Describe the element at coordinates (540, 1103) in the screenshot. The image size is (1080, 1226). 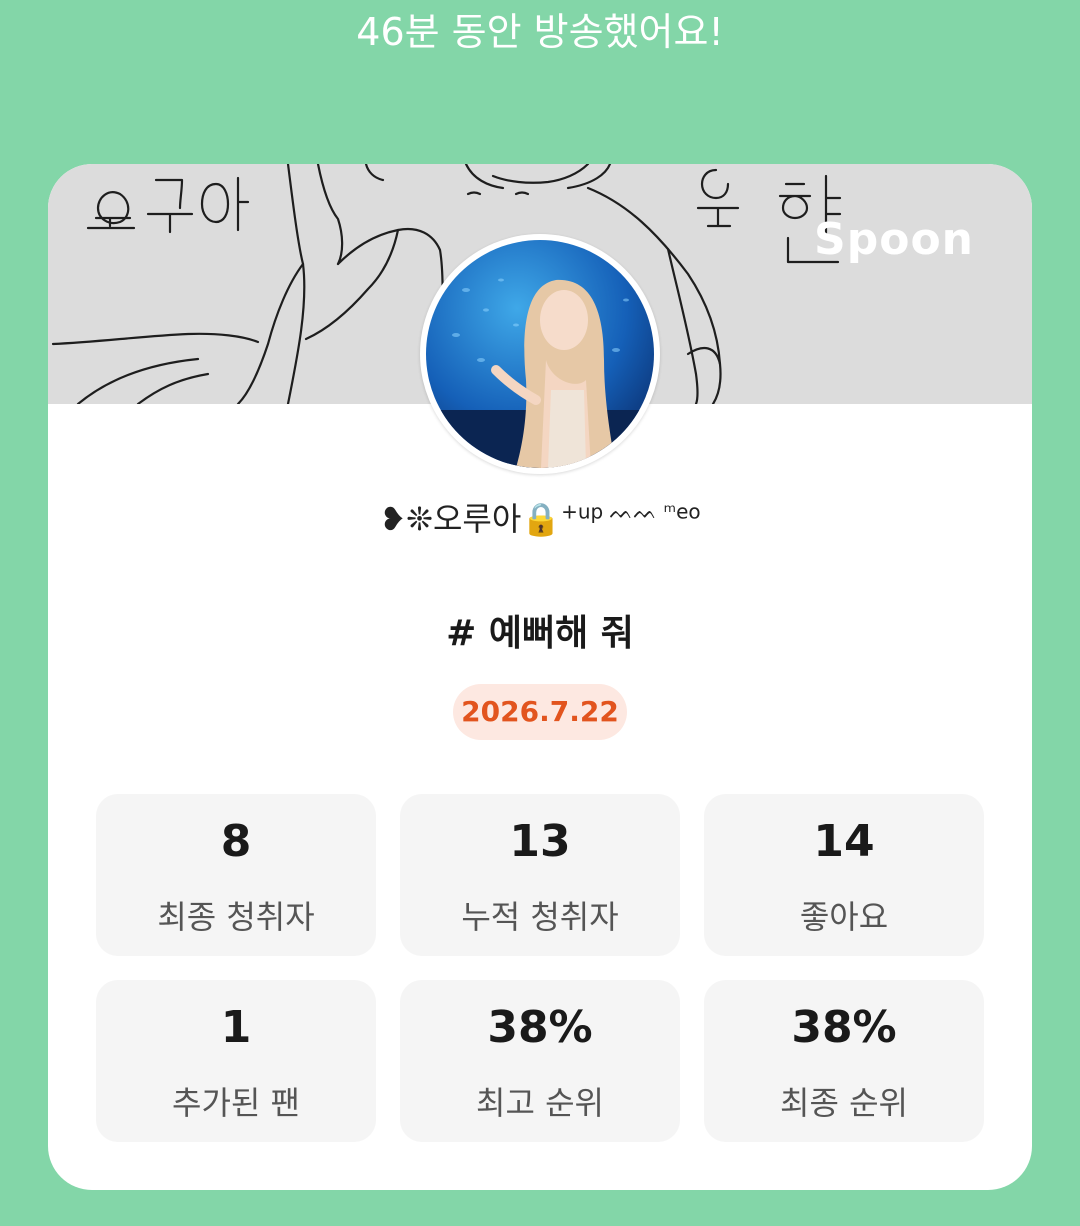
I see `stat-label: 최고 순위` at that location.